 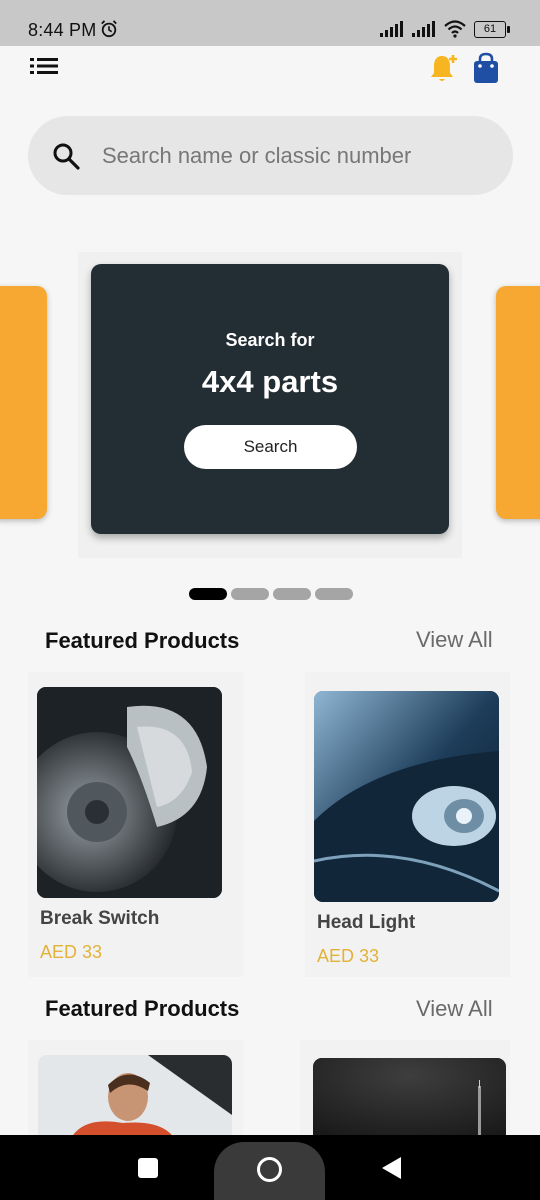 What do you see at coordinates (391, 1168) in the screenshot?
I see `back-button` at bounding box center [391, 1168].